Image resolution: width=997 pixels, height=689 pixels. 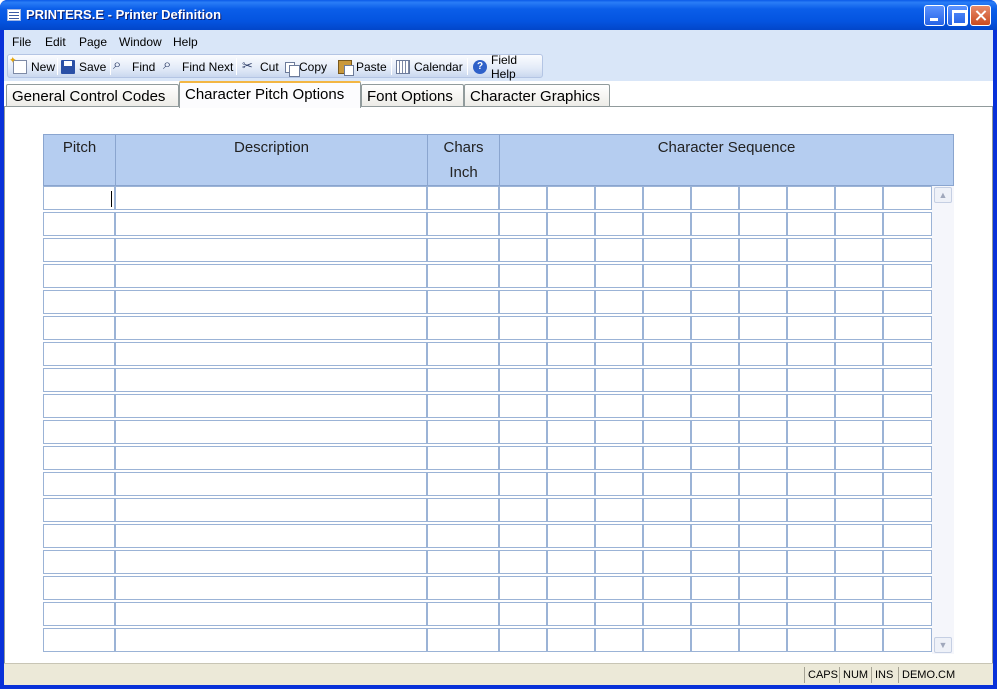 What do you see at coordinates (83, 67) in the screenshot?
I see `save-button: Save` at bounding box center [83, 67].